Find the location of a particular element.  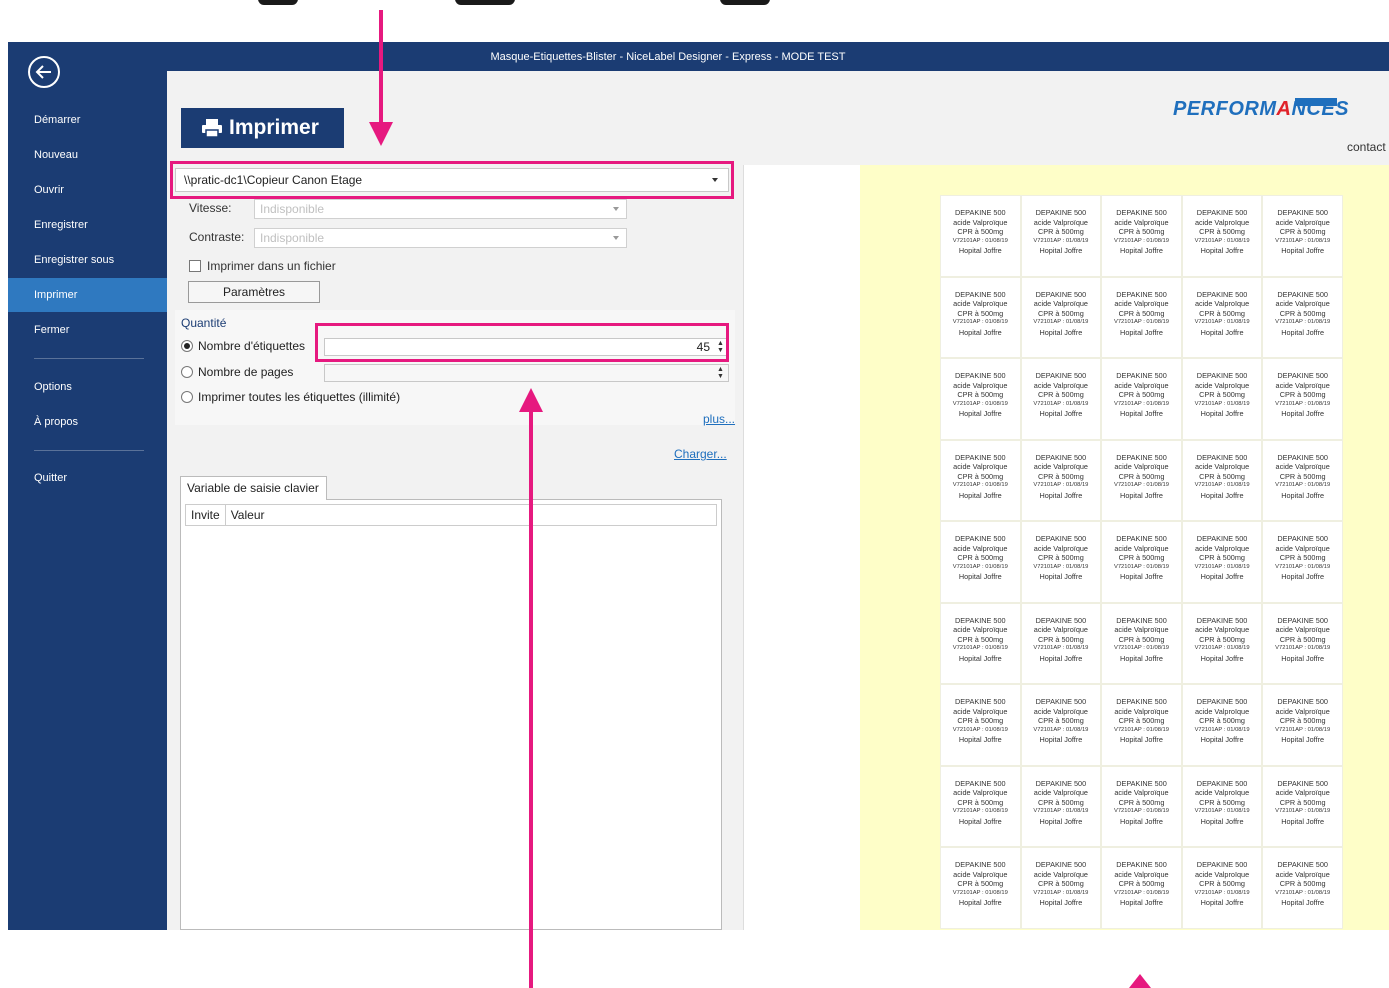

parameters-button: Paramètres is located at coordinates (254, 292).